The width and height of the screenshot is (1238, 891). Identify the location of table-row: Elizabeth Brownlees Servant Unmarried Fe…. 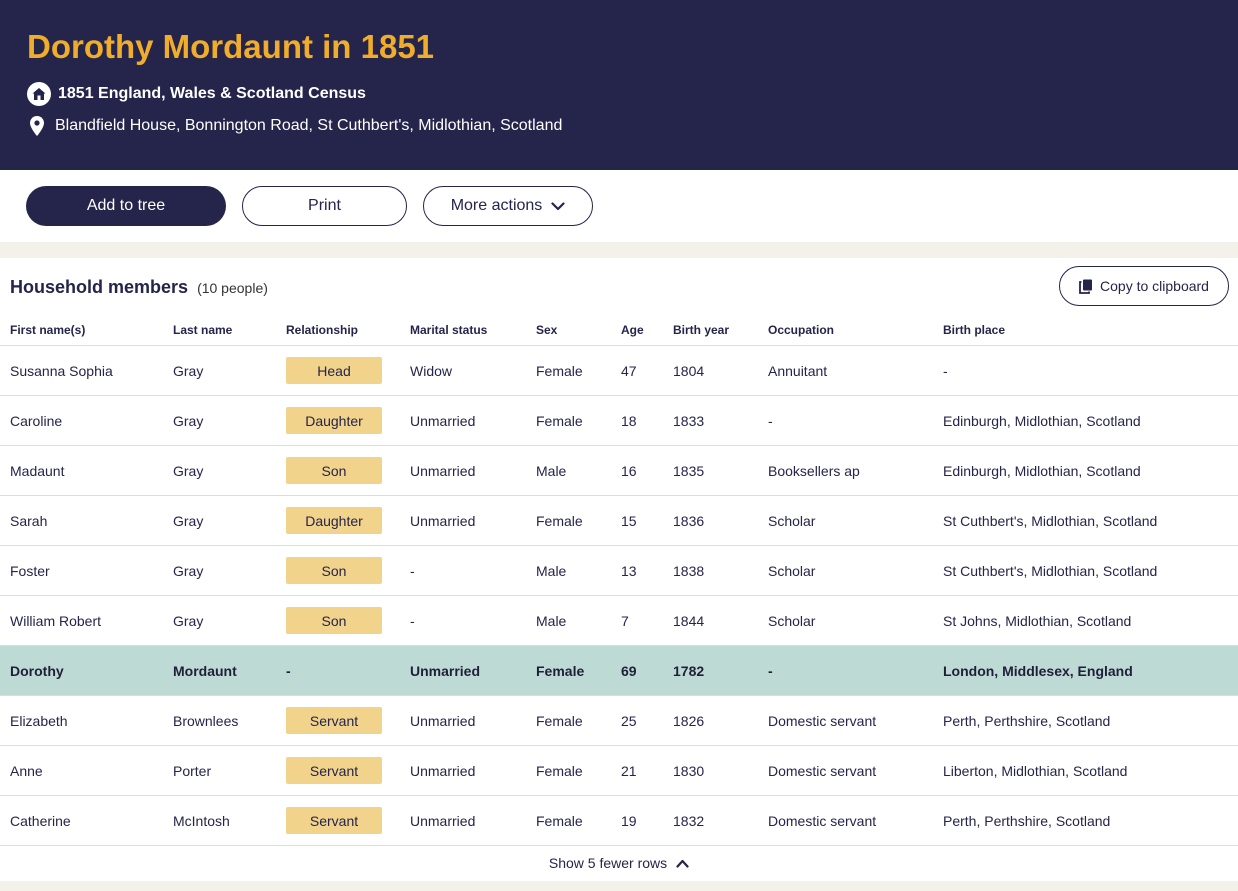
(619, 721).